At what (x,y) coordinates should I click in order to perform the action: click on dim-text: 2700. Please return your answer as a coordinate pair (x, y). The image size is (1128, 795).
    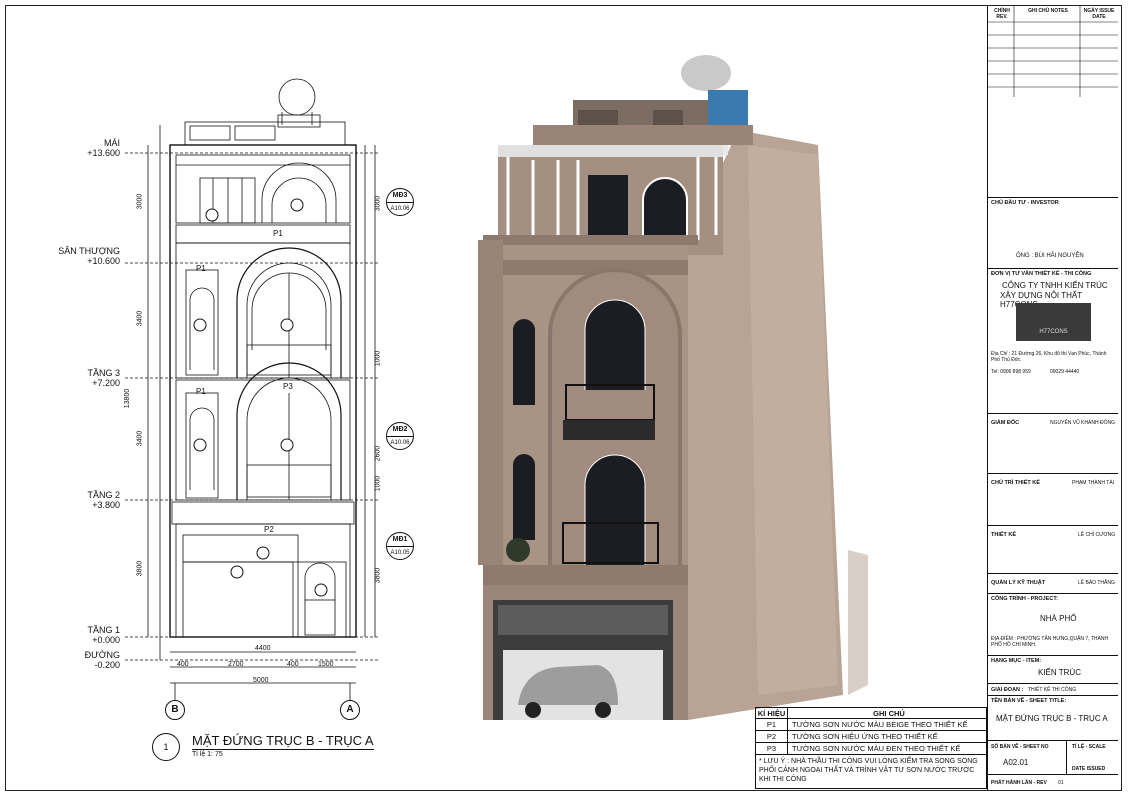
    Looking at the image, I should click on (236, 664).